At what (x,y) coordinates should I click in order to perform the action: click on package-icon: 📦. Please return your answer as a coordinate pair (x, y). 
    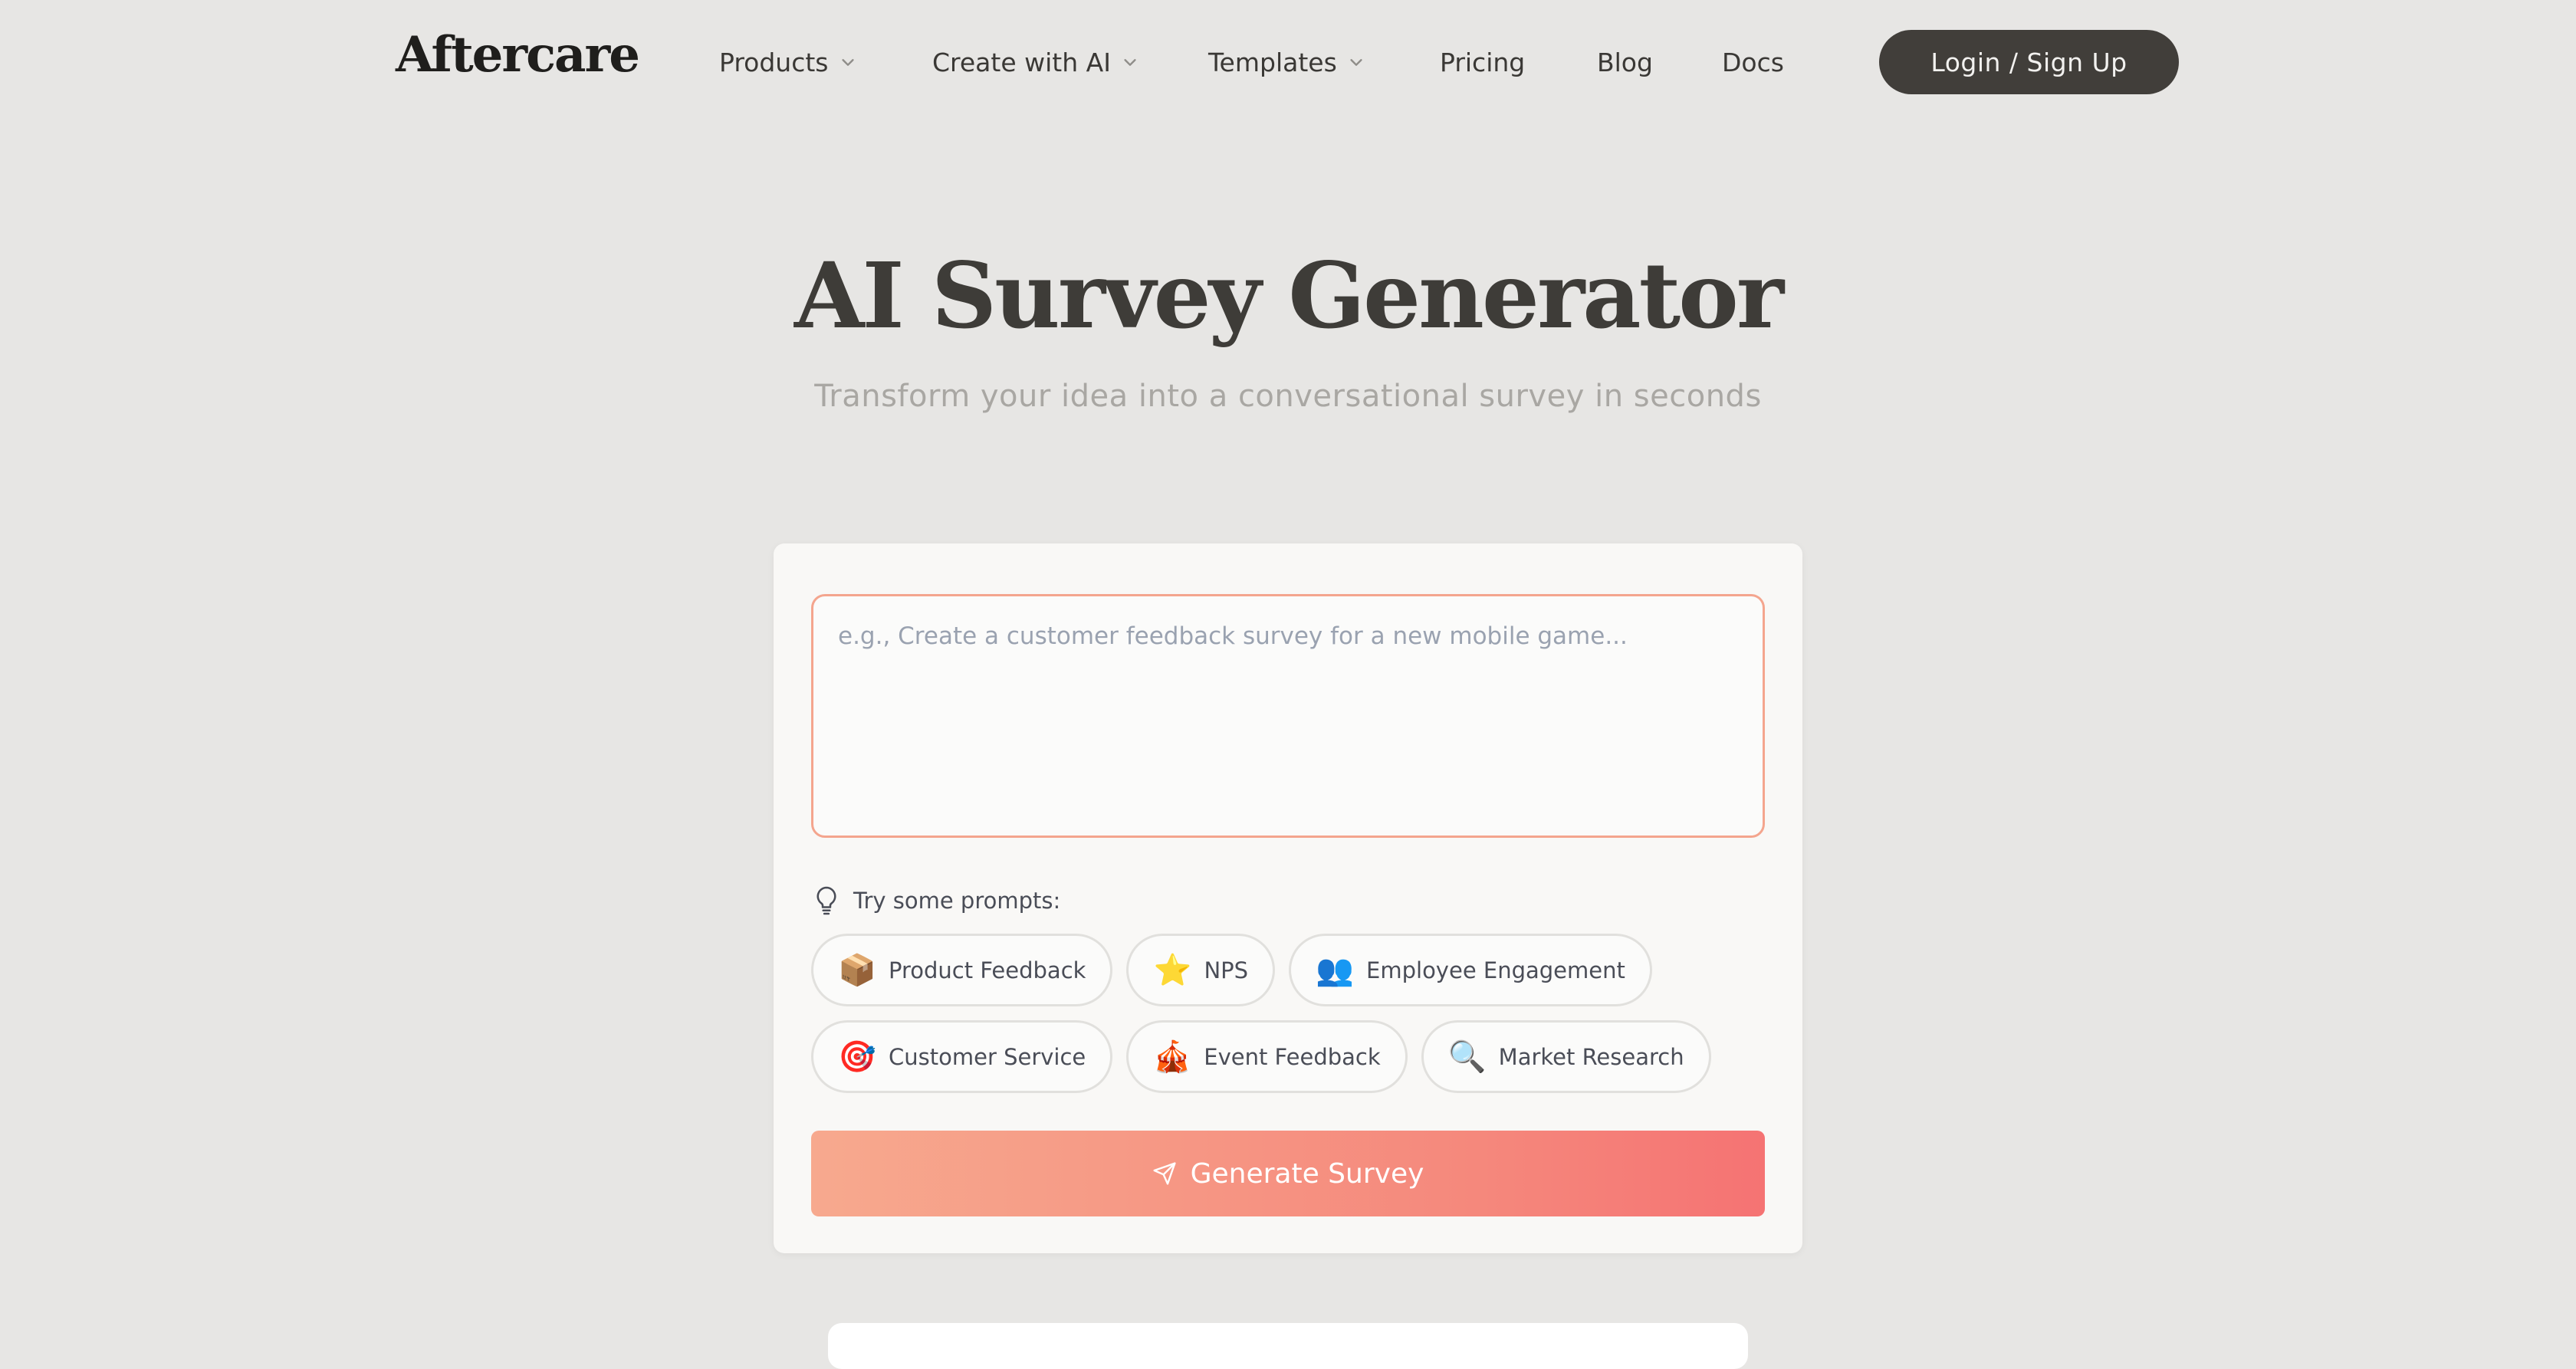
    Looking at the image, I should click on (857, 970).